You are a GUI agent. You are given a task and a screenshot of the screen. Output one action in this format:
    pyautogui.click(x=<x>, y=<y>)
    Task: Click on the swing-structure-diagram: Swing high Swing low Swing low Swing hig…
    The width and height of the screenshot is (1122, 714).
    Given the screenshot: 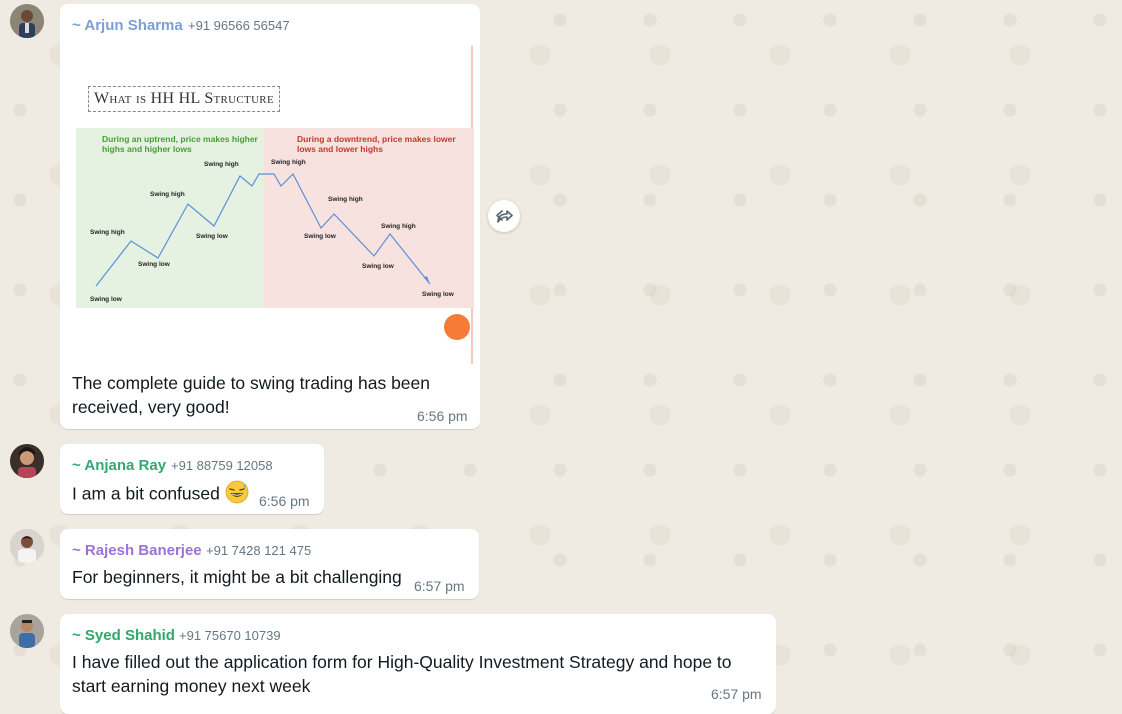 What is the action you would take?
    pyautogui.click(x=272, y=231)
    